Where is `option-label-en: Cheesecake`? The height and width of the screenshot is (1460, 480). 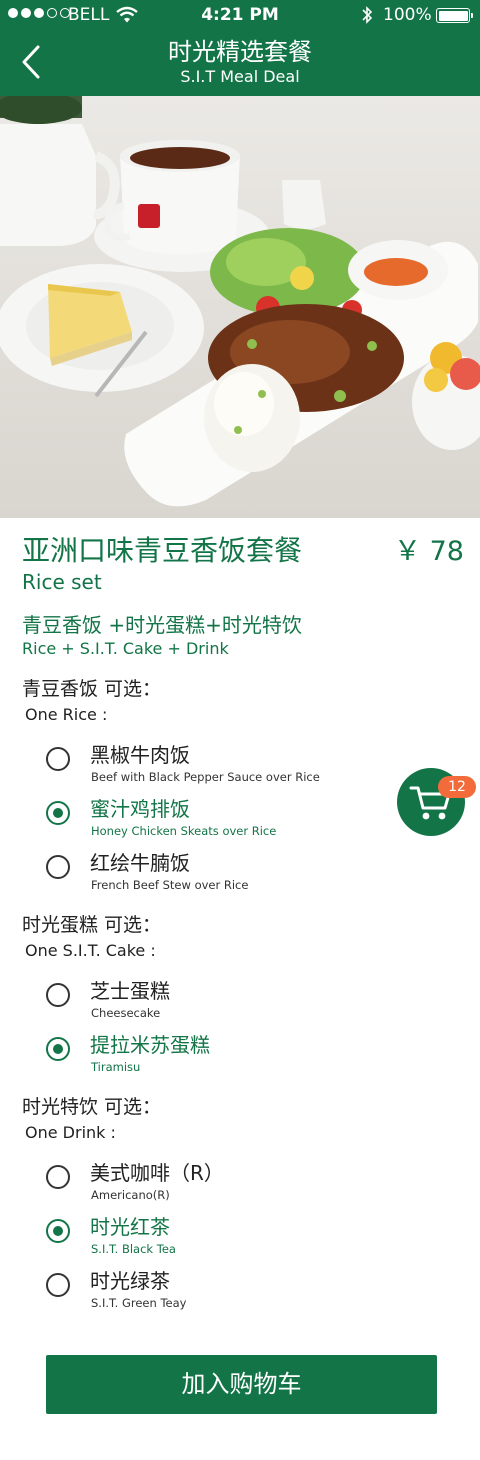
option-label-en: Cheesecake is located at coordinates (126, 1013).